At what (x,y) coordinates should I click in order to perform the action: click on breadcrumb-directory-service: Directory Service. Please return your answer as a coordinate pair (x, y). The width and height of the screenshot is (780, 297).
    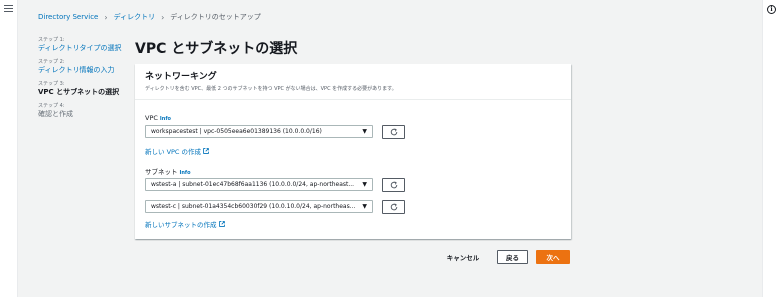
    Looking at the image, I should click on (68, 17).